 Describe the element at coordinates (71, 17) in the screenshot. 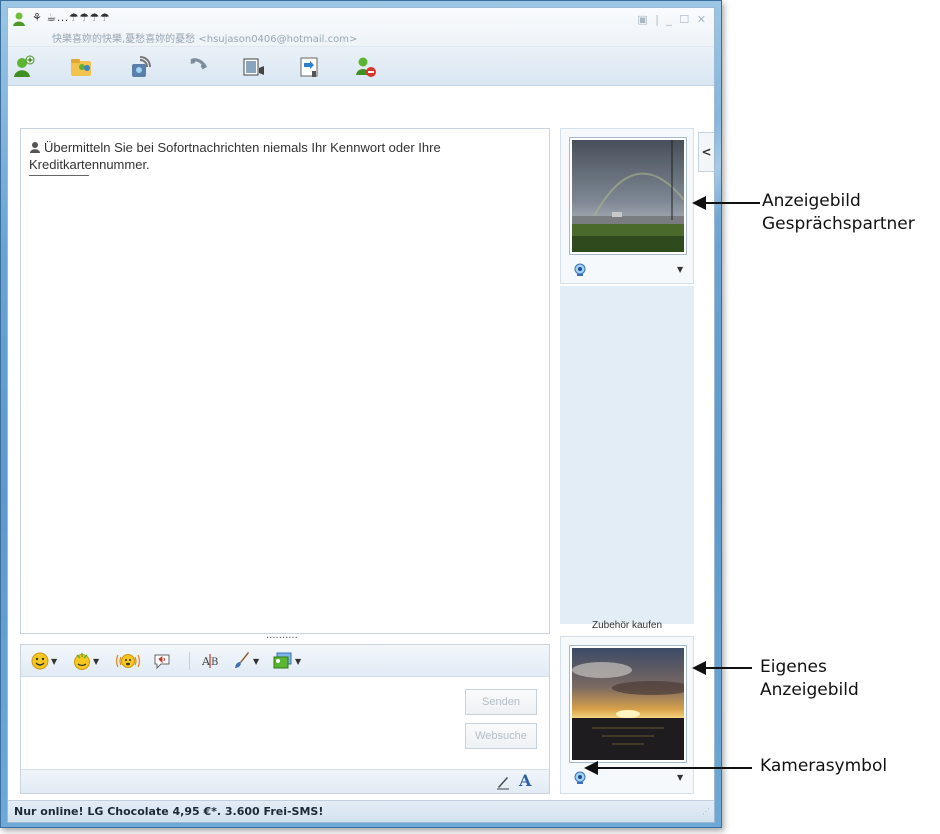

I see `contact-name: ⚘ ☕...☂☂☂☂` at that location.